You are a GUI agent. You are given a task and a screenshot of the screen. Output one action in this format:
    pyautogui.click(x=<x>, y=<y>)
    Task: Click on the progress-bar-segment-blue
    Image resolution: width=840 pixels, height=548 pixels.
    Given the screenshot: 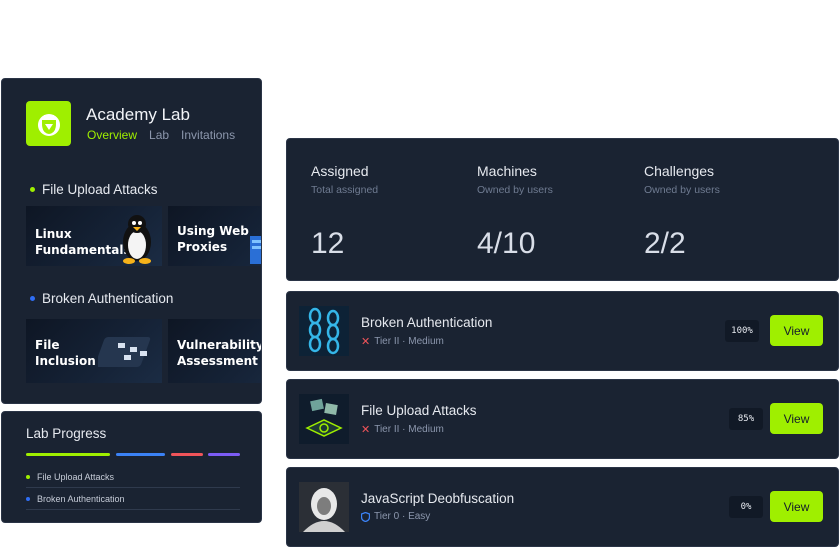 What is the action you would take?
    pyautogui.click(x=140, y=454)
    